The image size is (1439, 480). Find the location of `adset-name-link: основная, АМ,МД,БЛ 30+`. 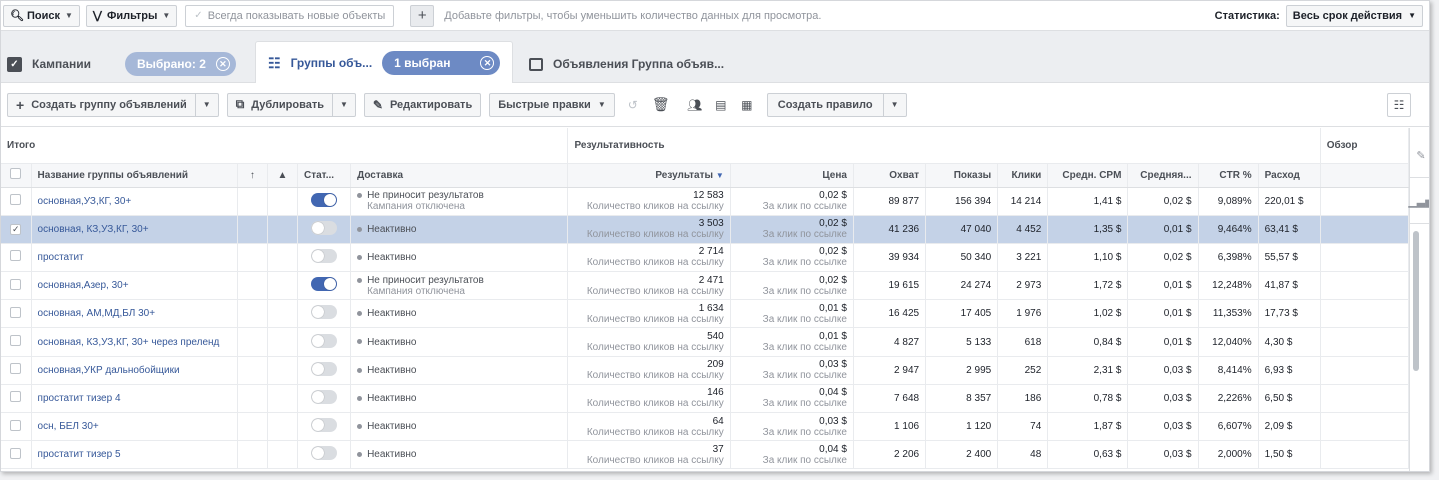

adset-name-link: основная, АМ,МД,БЛ 30+ is located at coordinates (134, 314).